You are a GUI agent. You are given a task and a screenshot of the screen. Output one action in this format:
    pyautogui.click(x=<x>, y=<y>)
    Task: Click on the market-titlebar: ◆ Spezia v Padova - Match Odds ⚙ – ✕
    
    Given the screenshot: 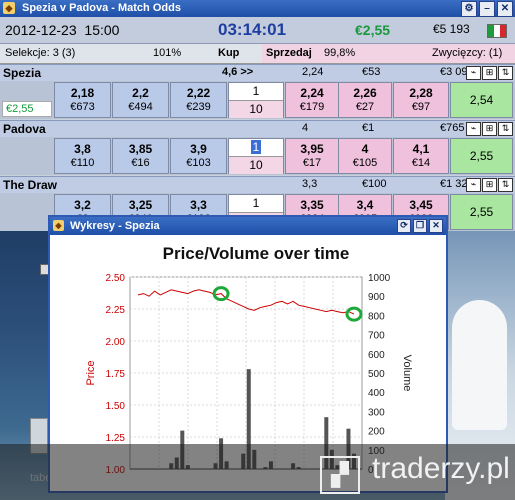 What is the action you would take?
    pyautogui.click(x=257, y=8)
    